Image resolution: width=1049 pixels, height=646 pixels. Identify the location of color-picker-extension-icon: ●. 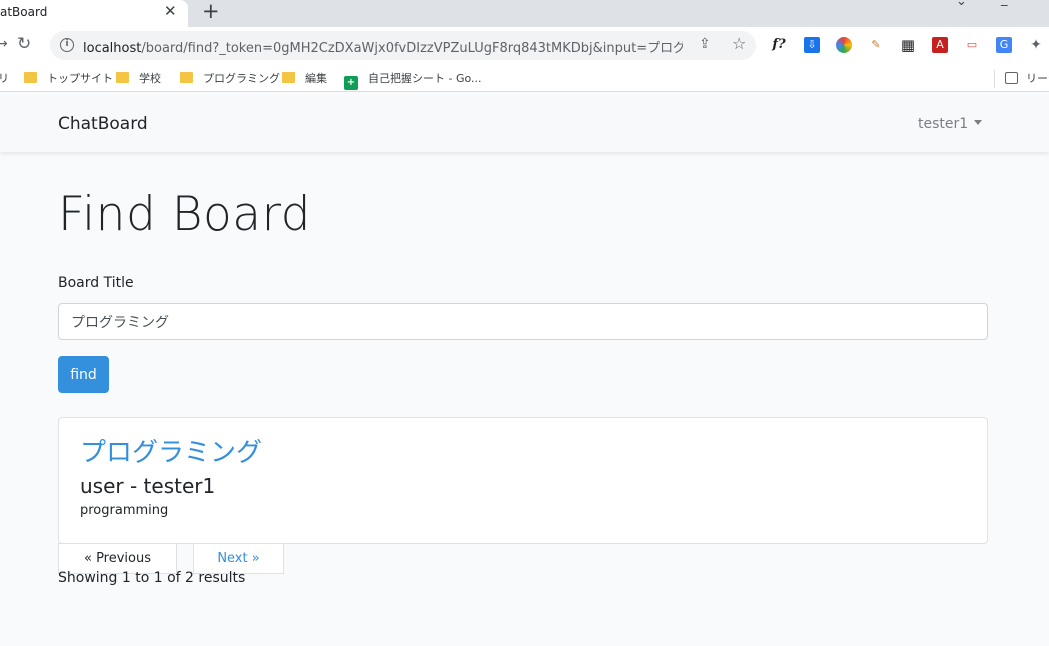
(844, 45).